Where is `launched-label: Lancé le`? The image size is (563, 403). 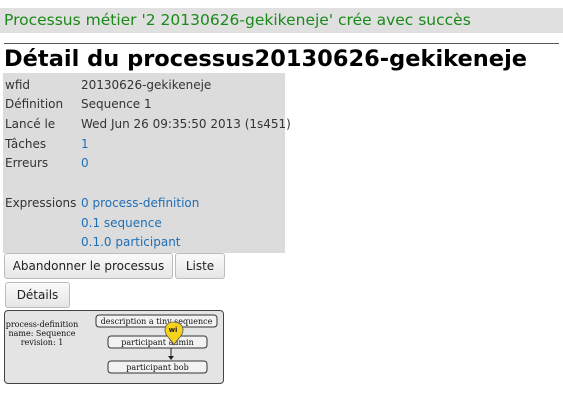 launched-label: Lancé le is located at coordinates (30, 124).